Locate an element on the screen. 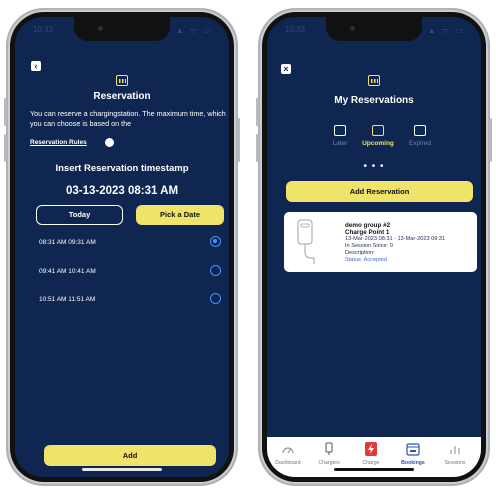  bolt-icon is located at coordinates (371, 449).